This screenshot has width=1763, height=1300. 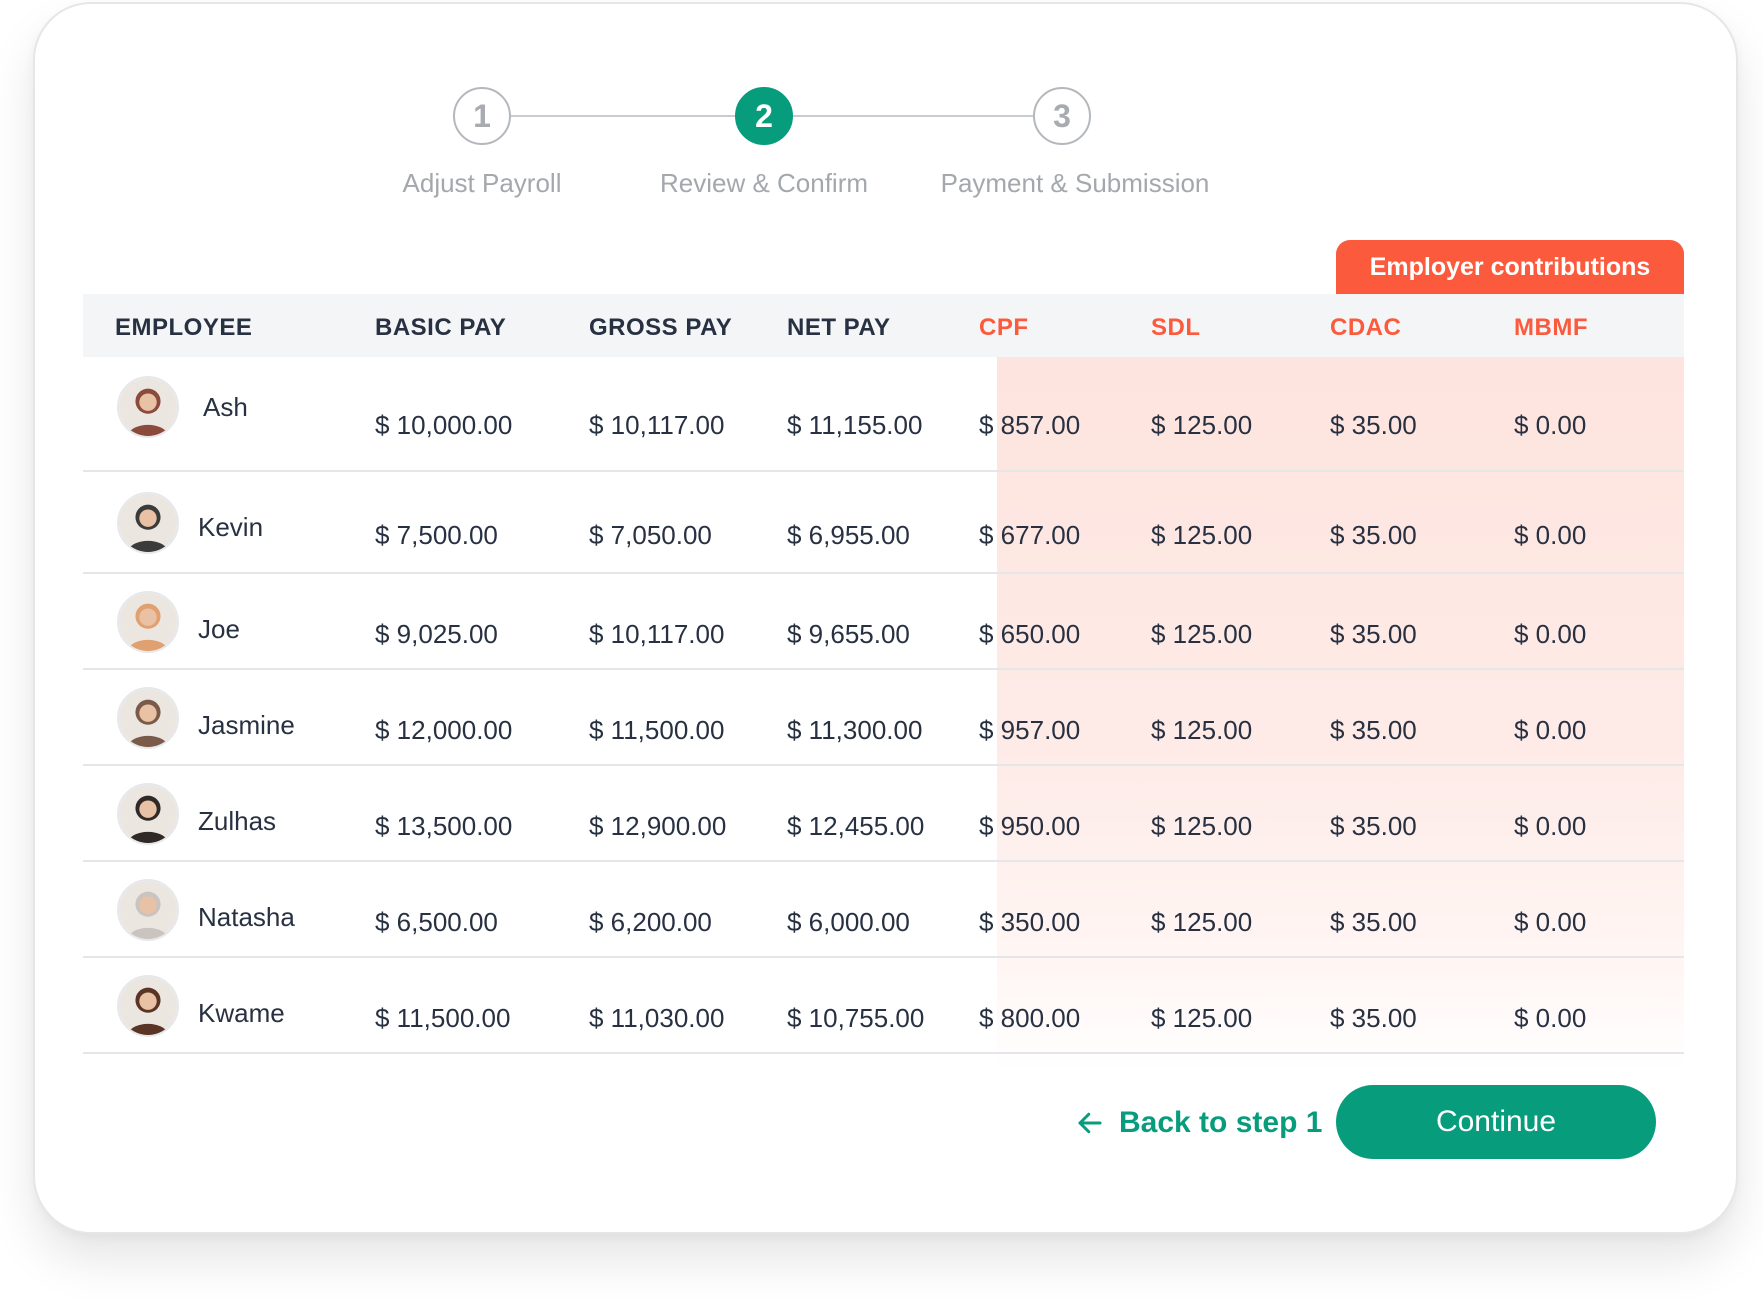 What do you see at coordinates (658, 826) in the screenshot?
I see `gross-pay-cell: $ 12,900.00` at bounding box center [658, 826].